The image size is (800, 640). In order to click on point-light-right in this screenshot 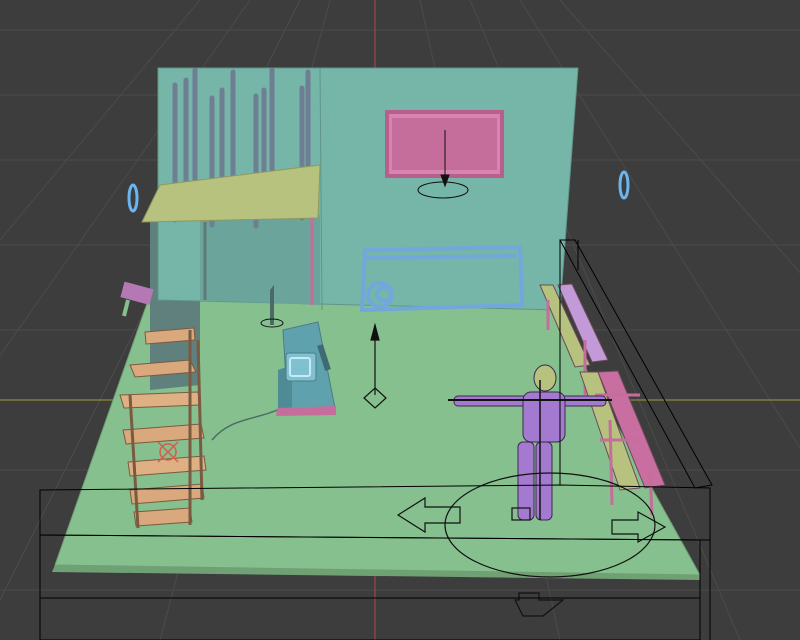, I will do `click(624, 185)`.